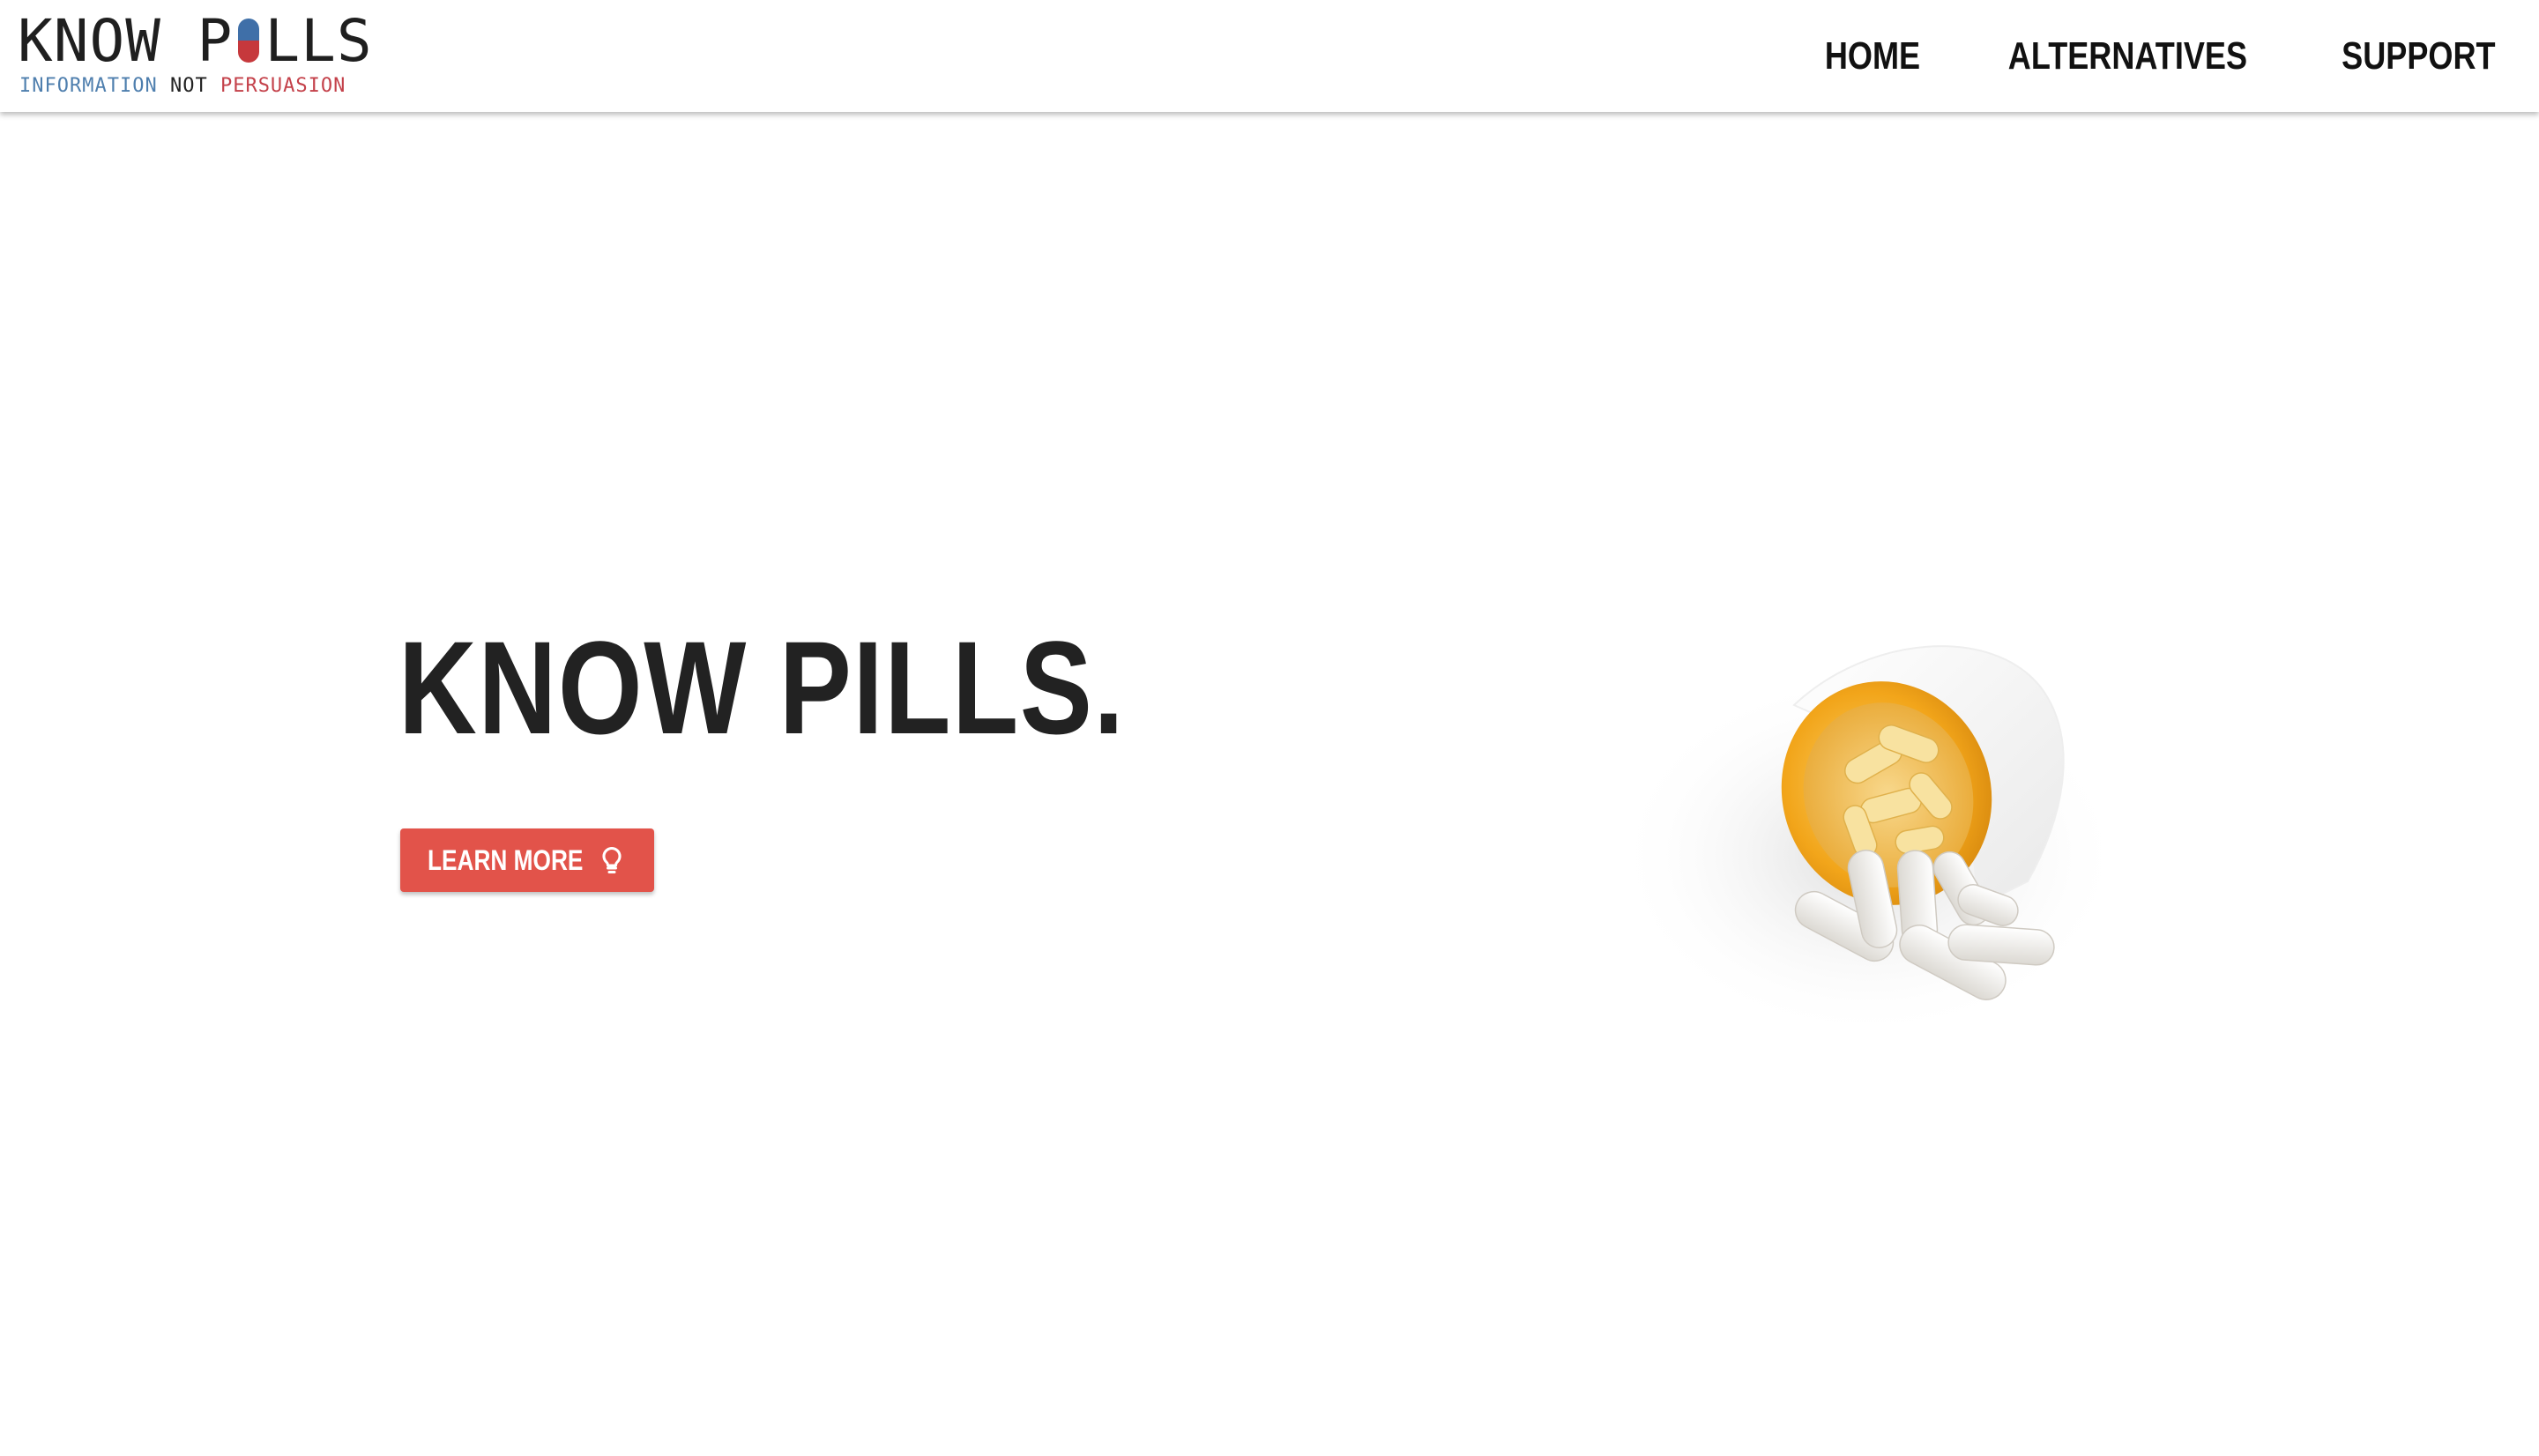 The height and width of the screenshot is (1456, 2539). What do you see at coordinates (506, 860) in the screenshot?
I see `learn-more-label: LEARN MORE` at bounding box center [506, 860].